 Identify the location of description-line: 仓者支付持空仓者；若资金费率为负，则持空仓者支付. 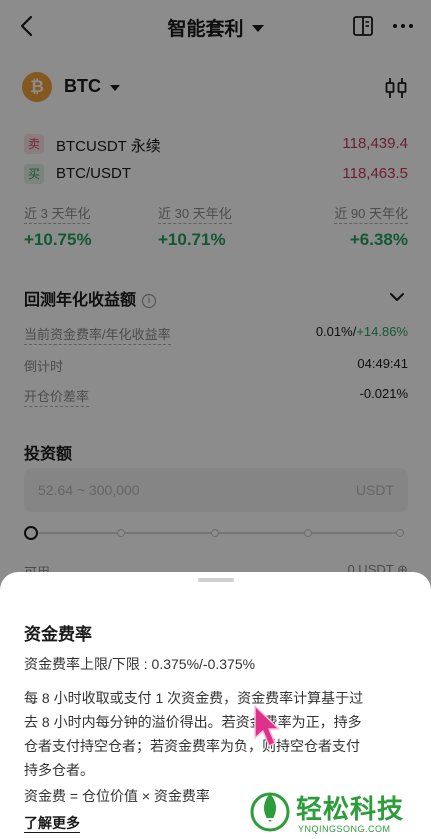
(192, 746).